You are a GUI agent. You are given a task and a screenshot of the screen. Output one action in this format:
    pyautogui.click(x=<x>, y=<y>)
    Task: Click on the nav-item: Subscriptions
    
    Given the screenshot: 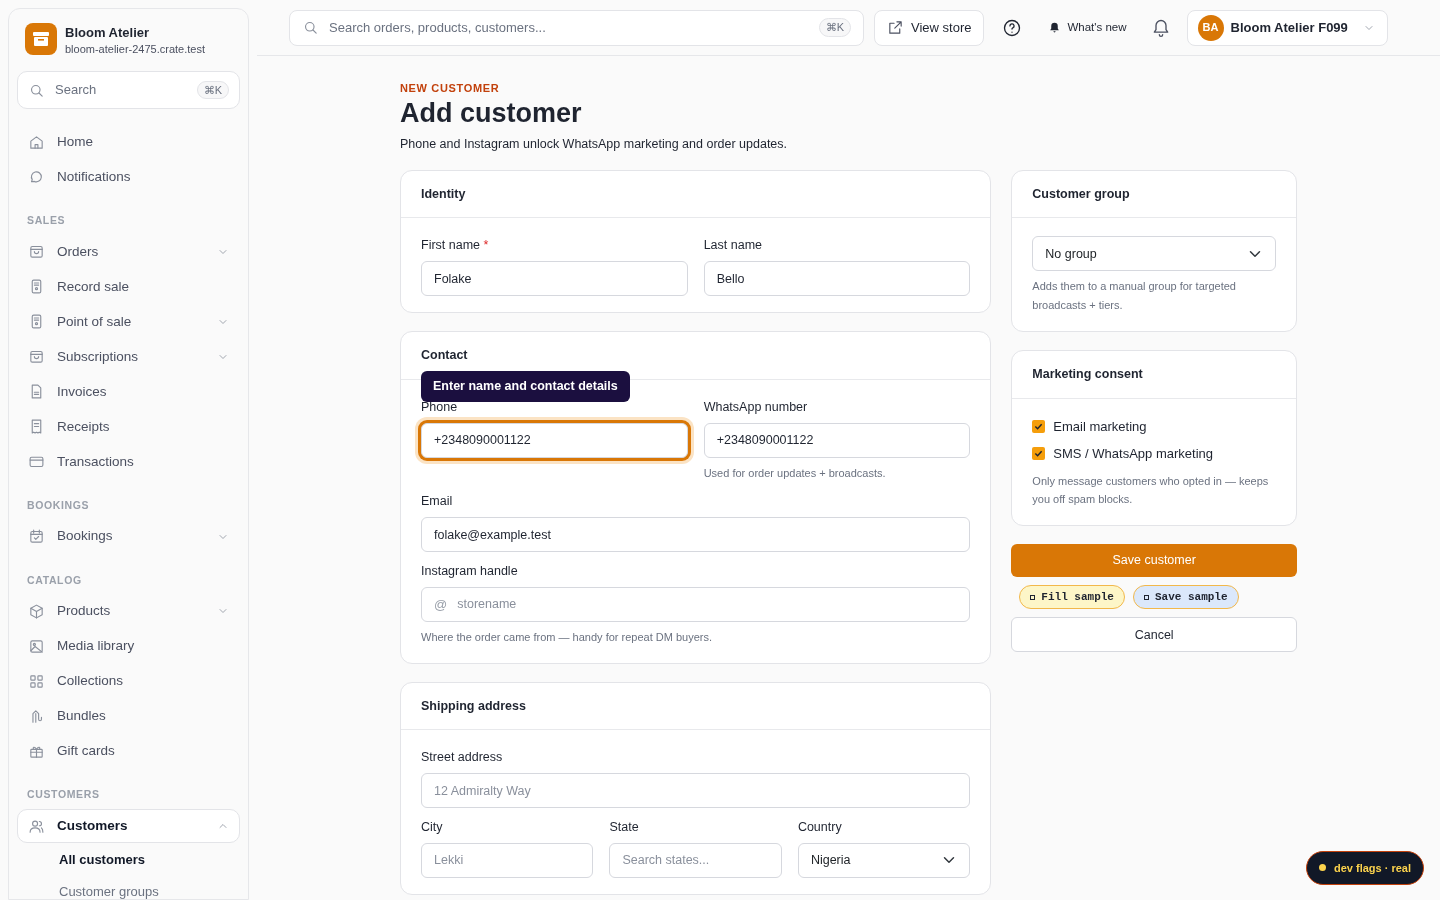 What is the action you would take?
    pyautogui.click(x=128, y=356)
    